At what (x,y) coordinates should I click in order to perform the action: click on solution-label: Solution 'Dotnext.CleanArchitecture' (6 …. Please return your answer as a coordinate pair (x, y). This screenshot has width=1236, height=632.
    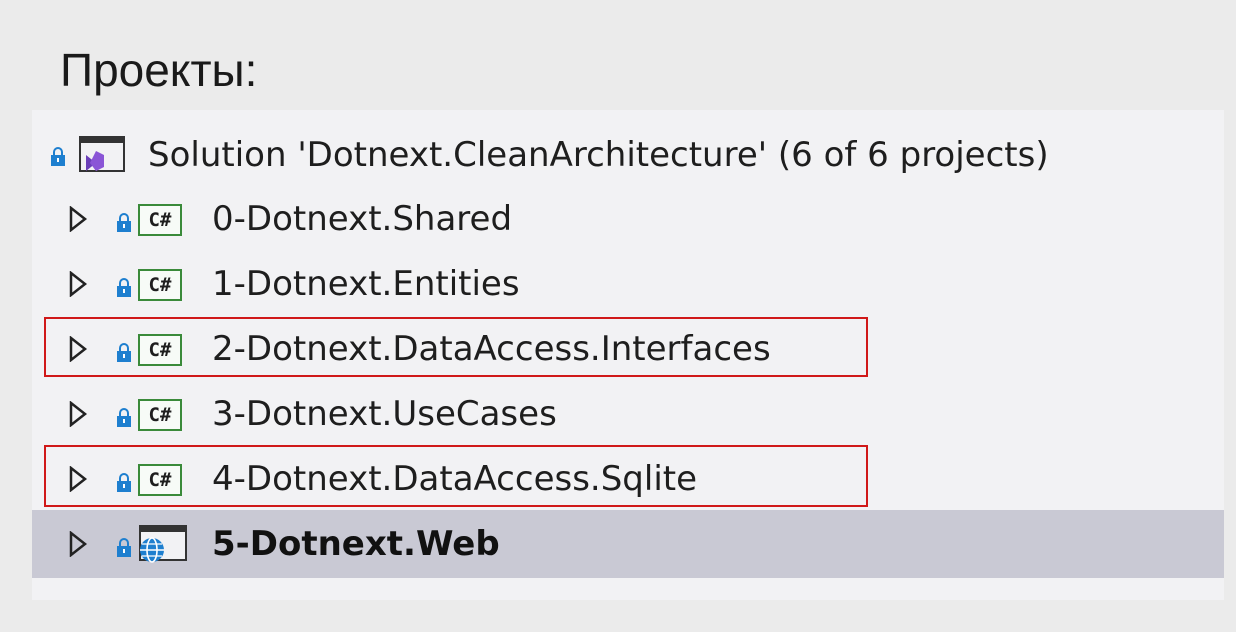
    Looking at the image, I should click on (598, 155).